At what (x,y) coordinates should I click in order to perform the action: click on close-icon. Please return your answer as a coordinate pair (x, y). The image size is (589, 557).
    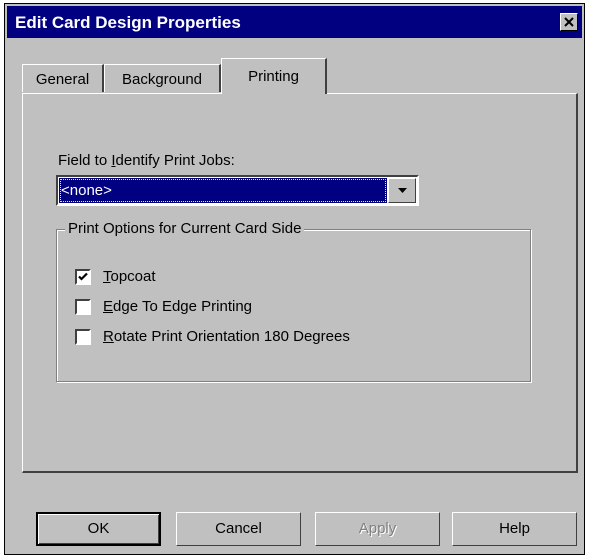
    Looking at the image, I should click on (569, 22).